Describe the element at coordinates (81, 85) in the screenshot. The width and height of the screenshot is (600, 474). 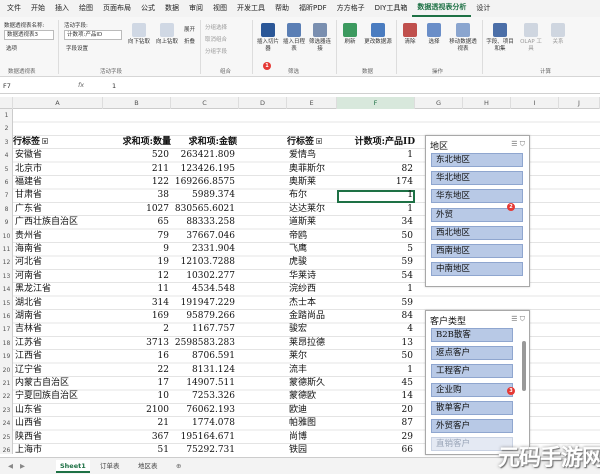
I see `fx-icon: fx` at that location.